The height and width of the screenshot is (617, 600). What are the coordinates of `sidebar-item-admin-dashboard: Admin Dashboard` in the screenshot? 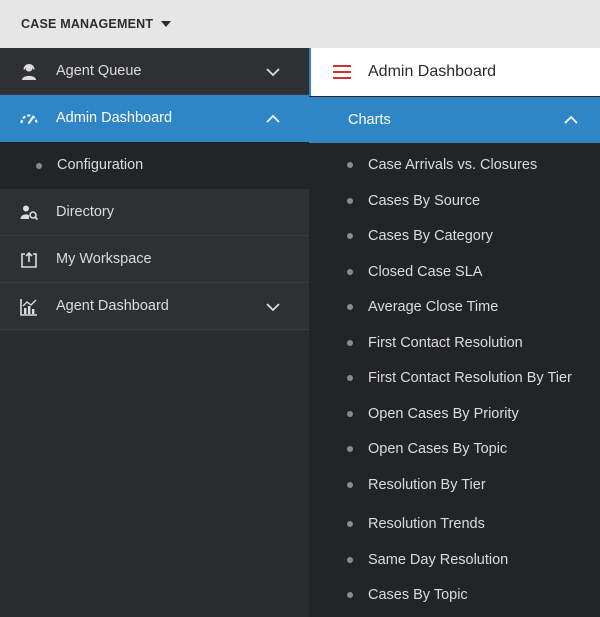 It's located at (154, 118).